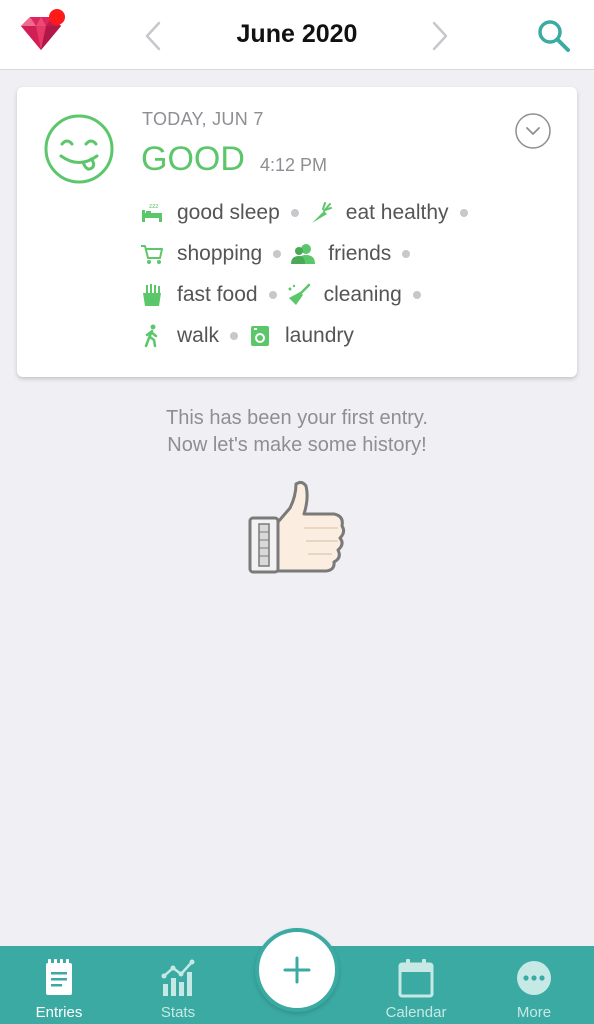  What do you see at coordinates (260, 336) in the screenshot?
I see `washer-icon` at bounding box center [260, 336].